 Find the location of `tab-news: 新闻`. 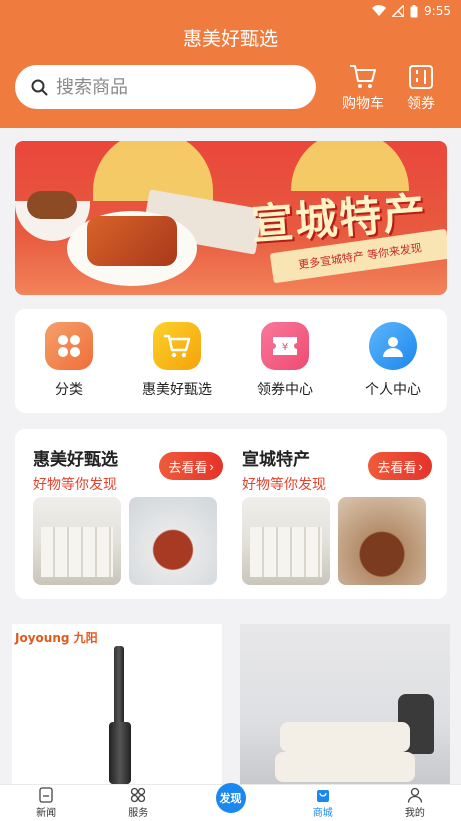

tab-news: 新闻 is located at coordinates (46, 803).